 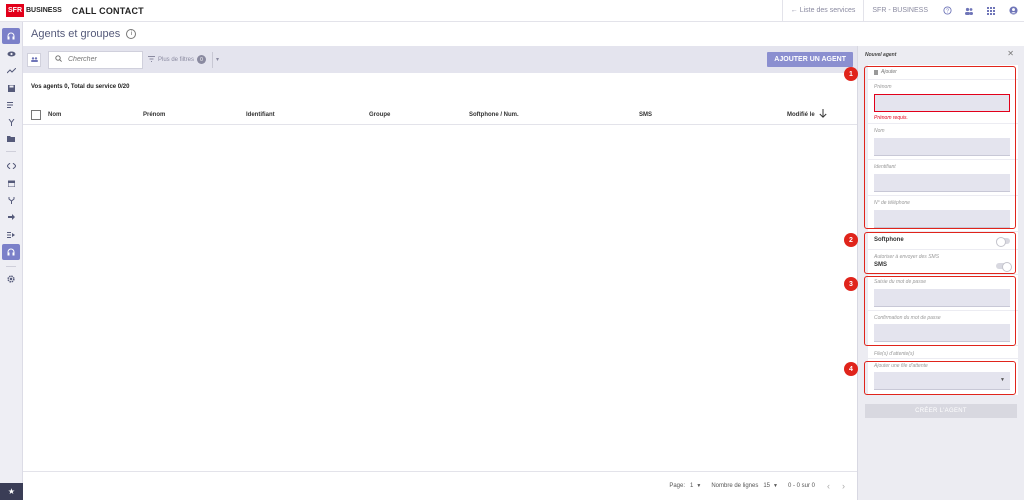 What do you see at coordinates (969, 11) in the screenshot?
I see `users-icon` at bounding box center [969, 11].